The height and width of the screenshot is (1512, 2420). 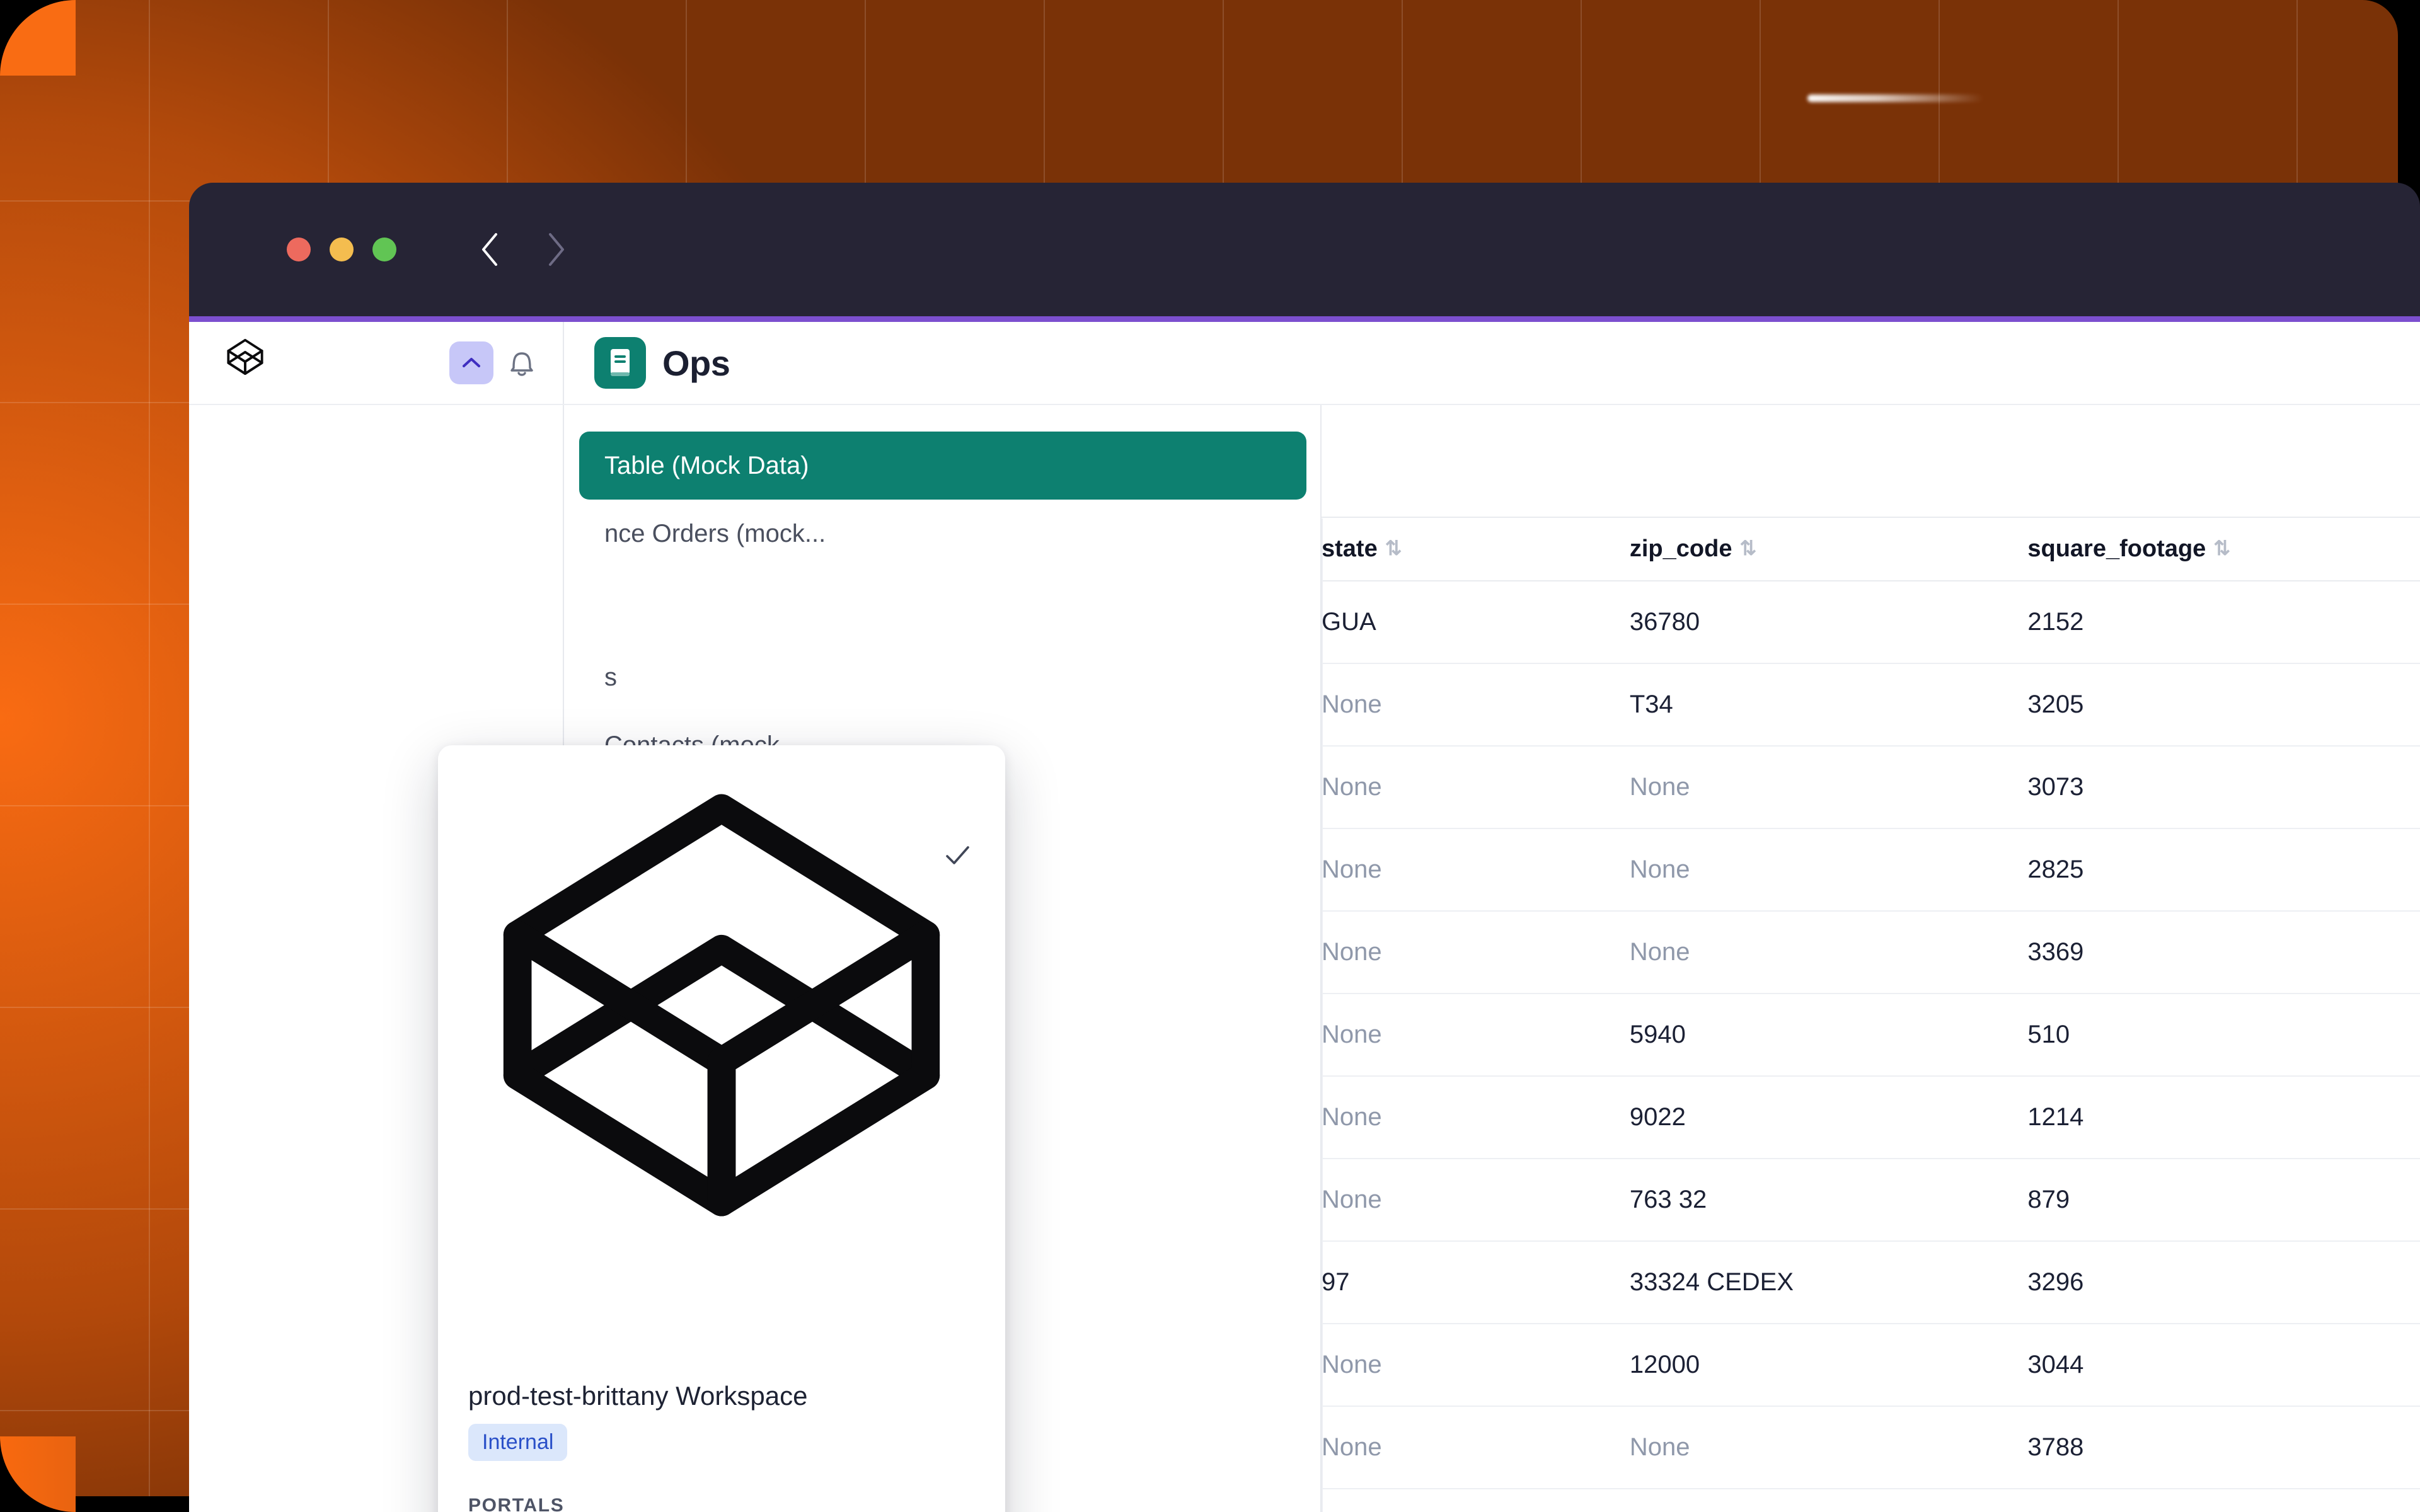 What do you see at coordinates (494, 362) in the screenshot?
I see `header-action-buttons` at bounding box center [494, 362].